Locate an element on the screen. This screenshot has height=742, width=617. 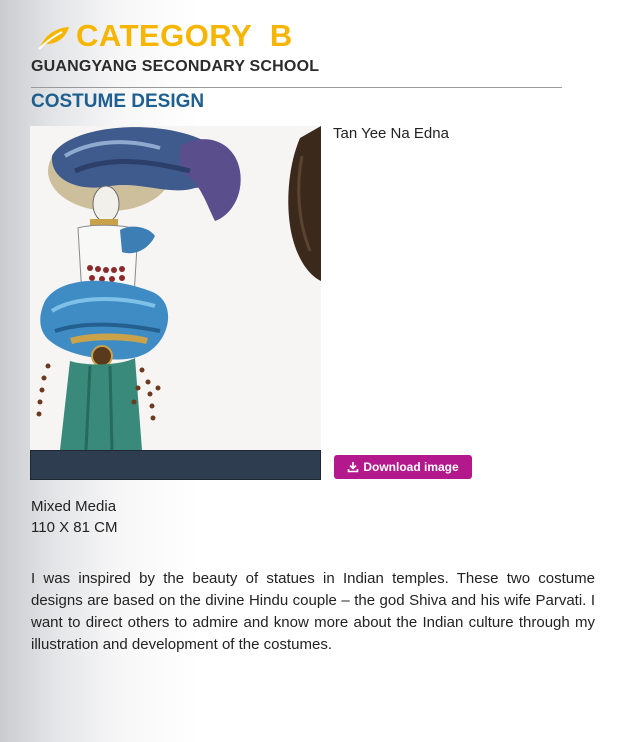
artist-name: Tan Yee Na Edna is located at coordinates (391, 133).